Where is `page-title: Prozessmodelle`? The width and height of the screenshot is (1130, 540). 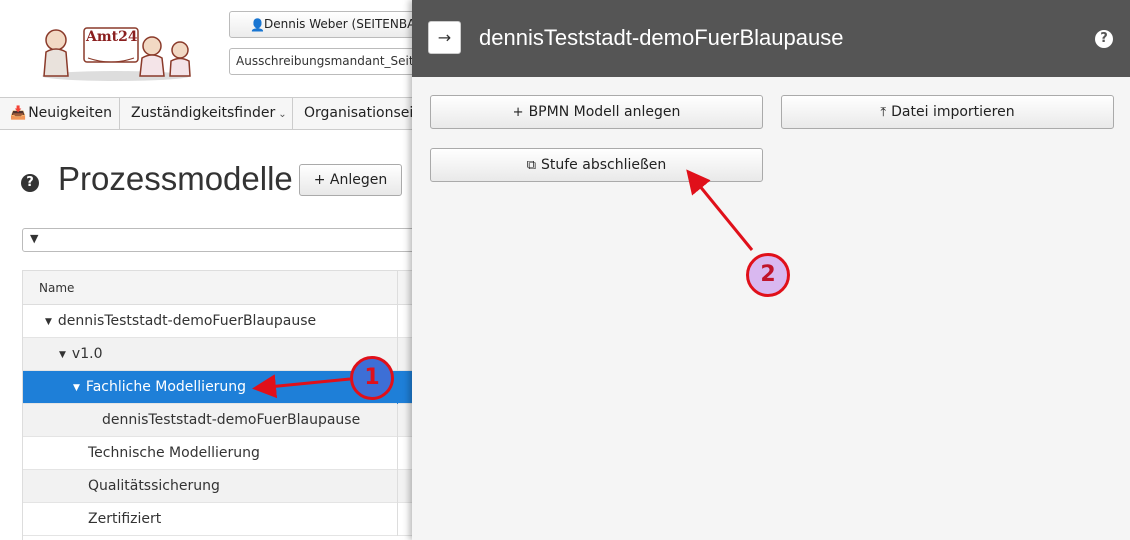 page-title: Prozessmodelle is located at coordinates (175, 178).